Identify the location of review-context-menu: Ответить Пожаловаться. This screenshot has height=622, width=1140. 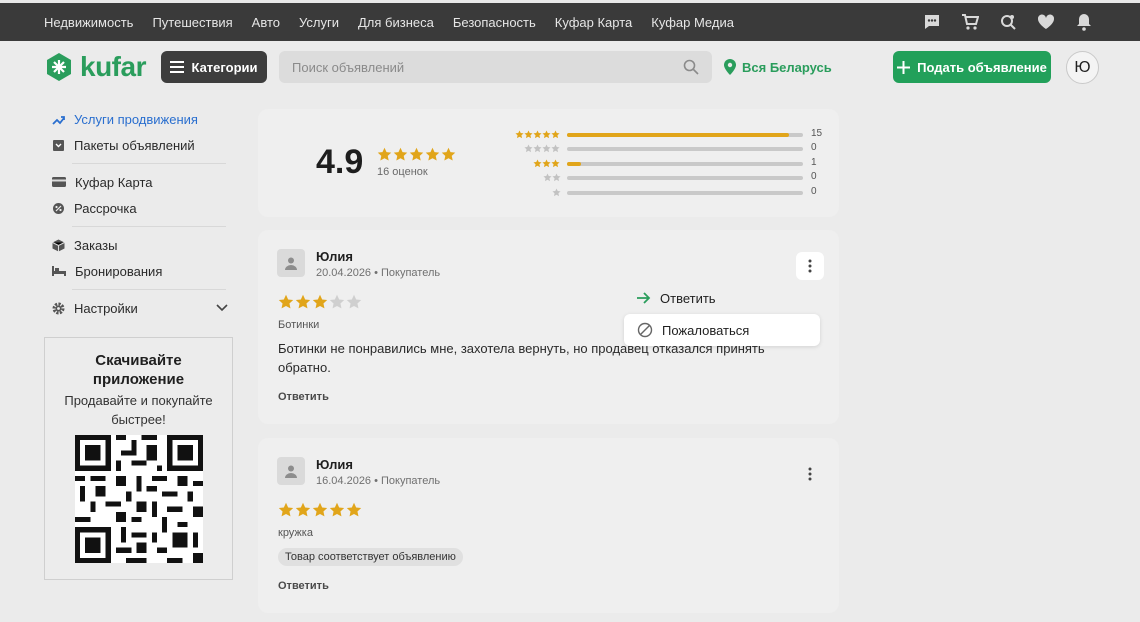
(722, 314).